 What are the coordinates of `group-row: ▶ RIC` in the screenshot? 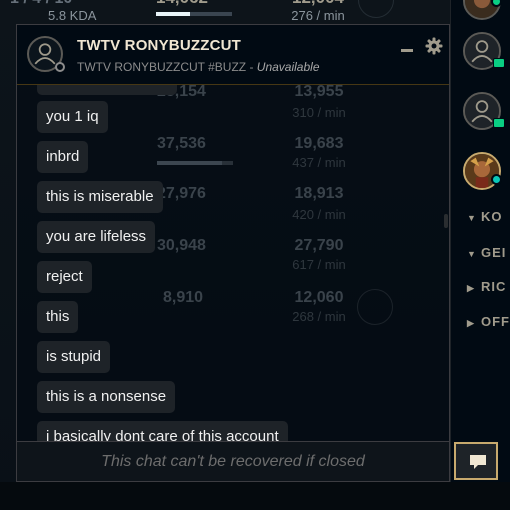 It's located at (486, 286).